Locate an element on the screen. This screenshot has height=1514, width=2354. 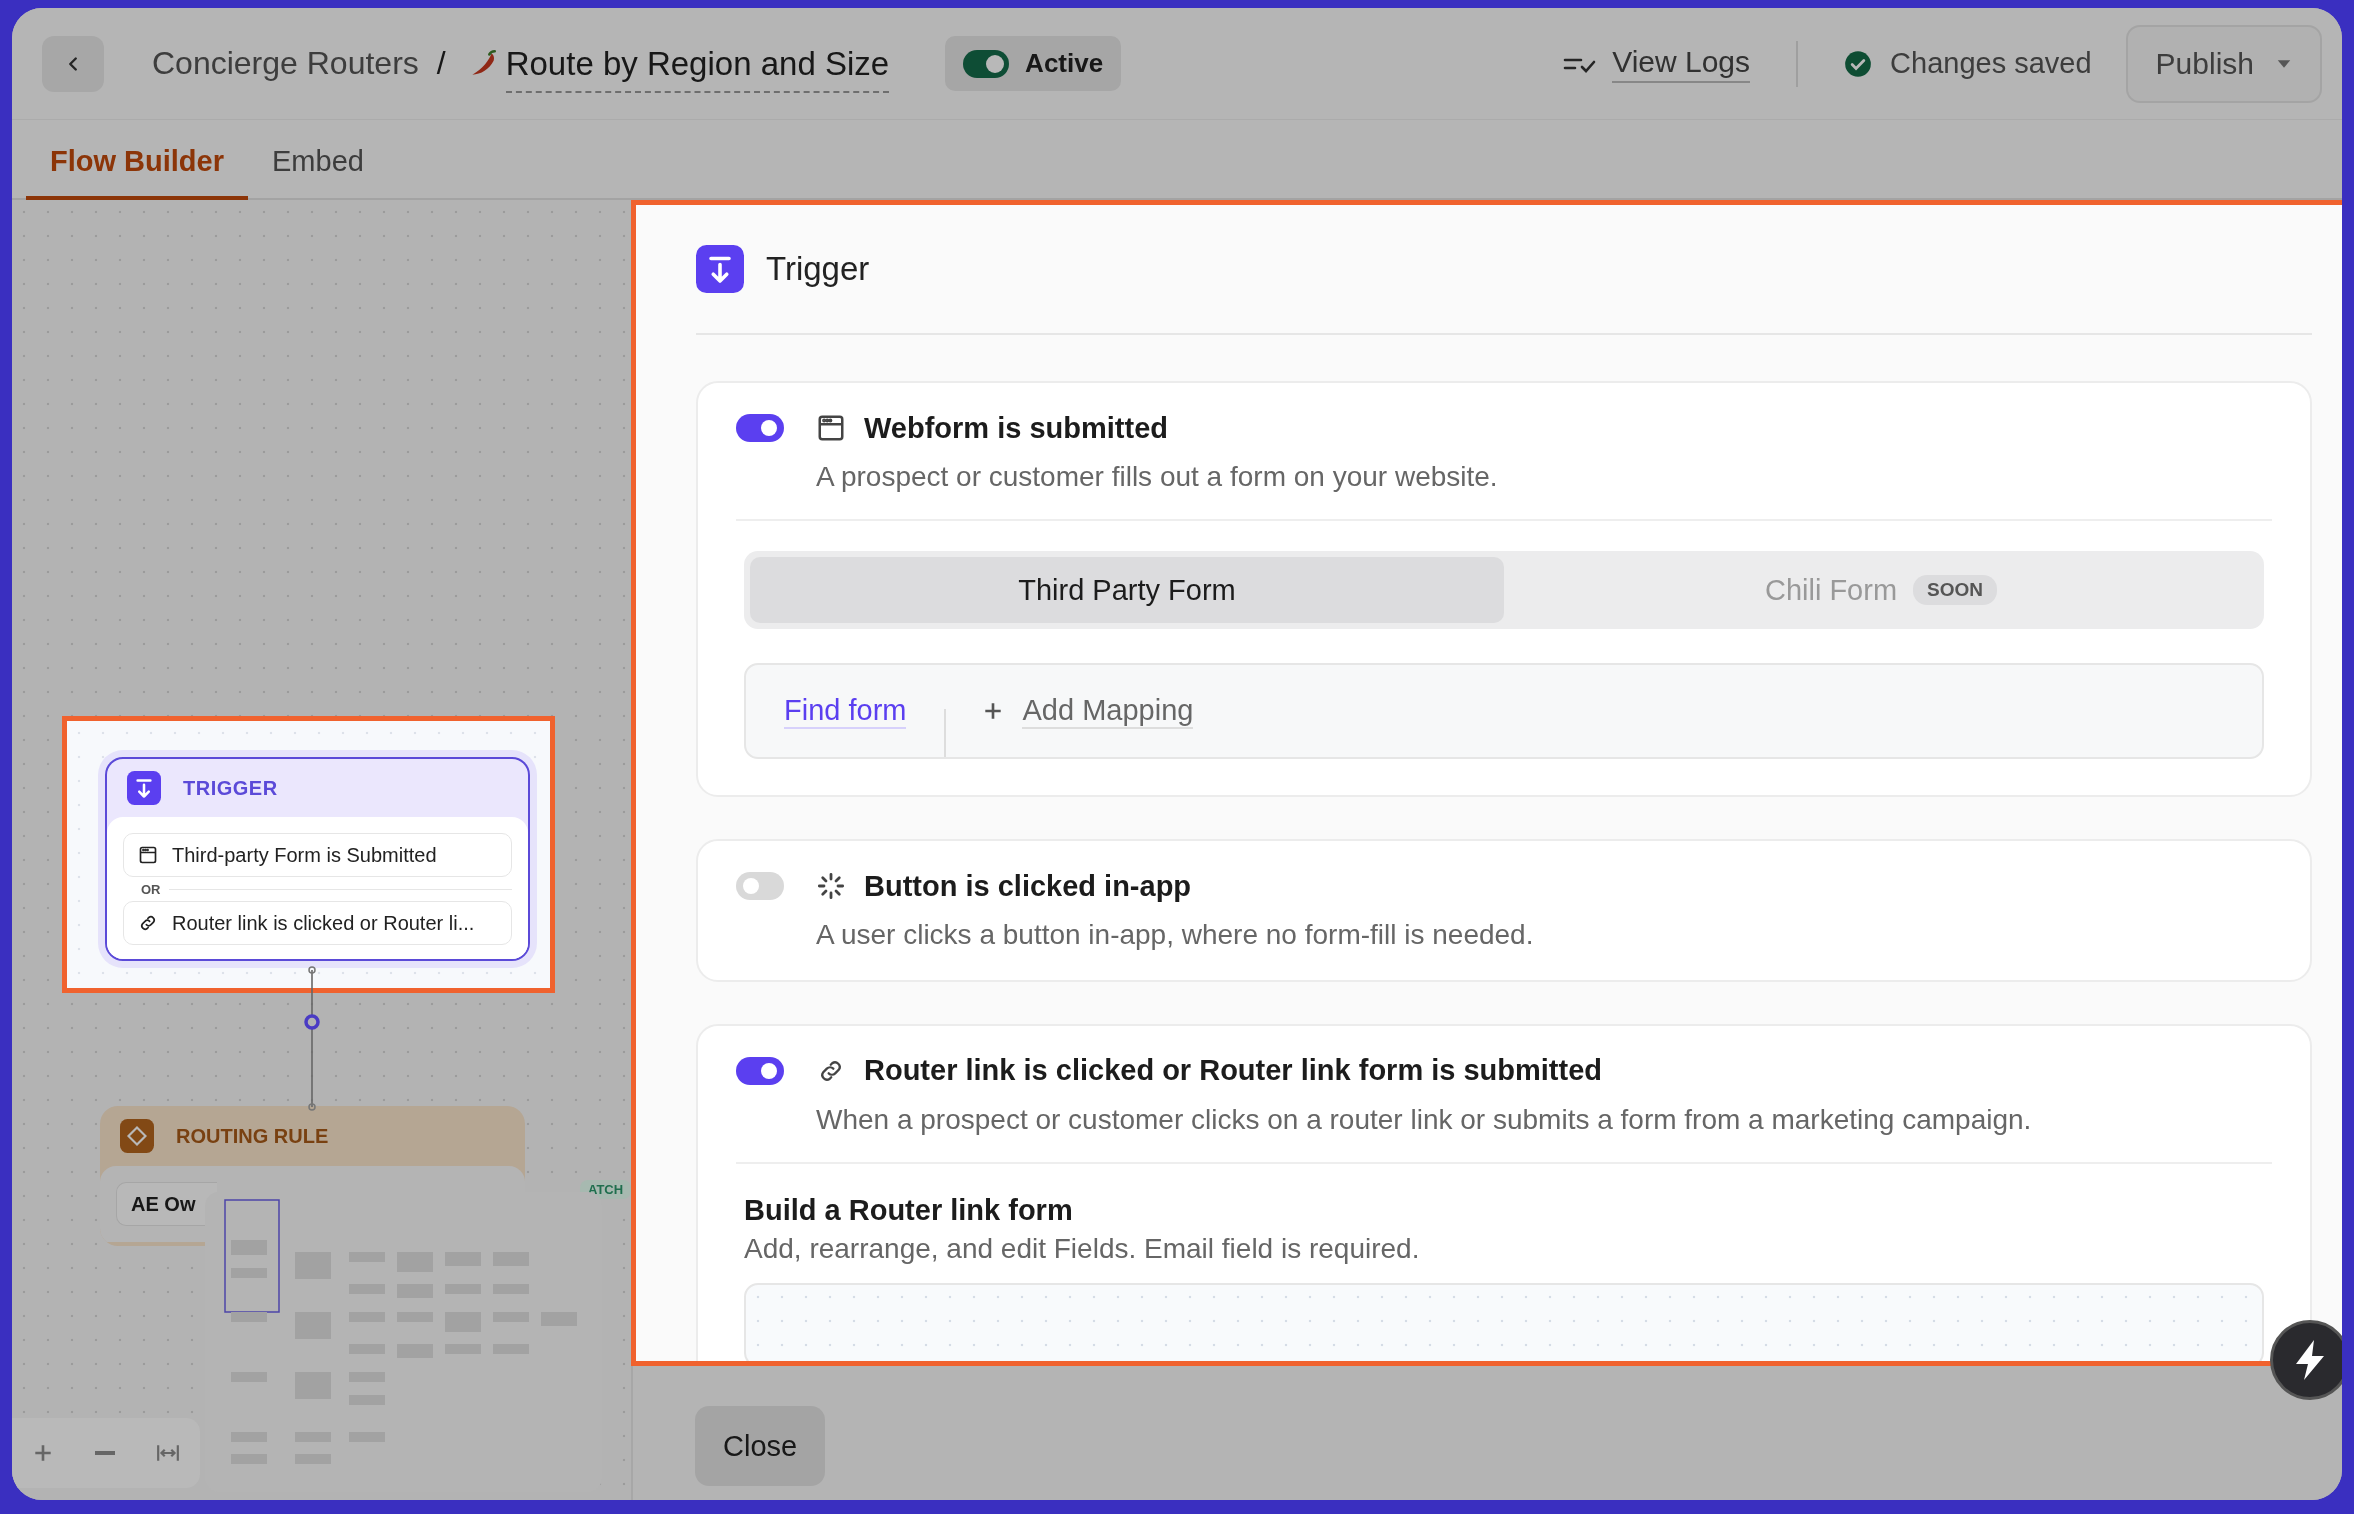
trigger-title: Router link is clicked or Router link form is submitted is located at coordinates (1233, 1071).